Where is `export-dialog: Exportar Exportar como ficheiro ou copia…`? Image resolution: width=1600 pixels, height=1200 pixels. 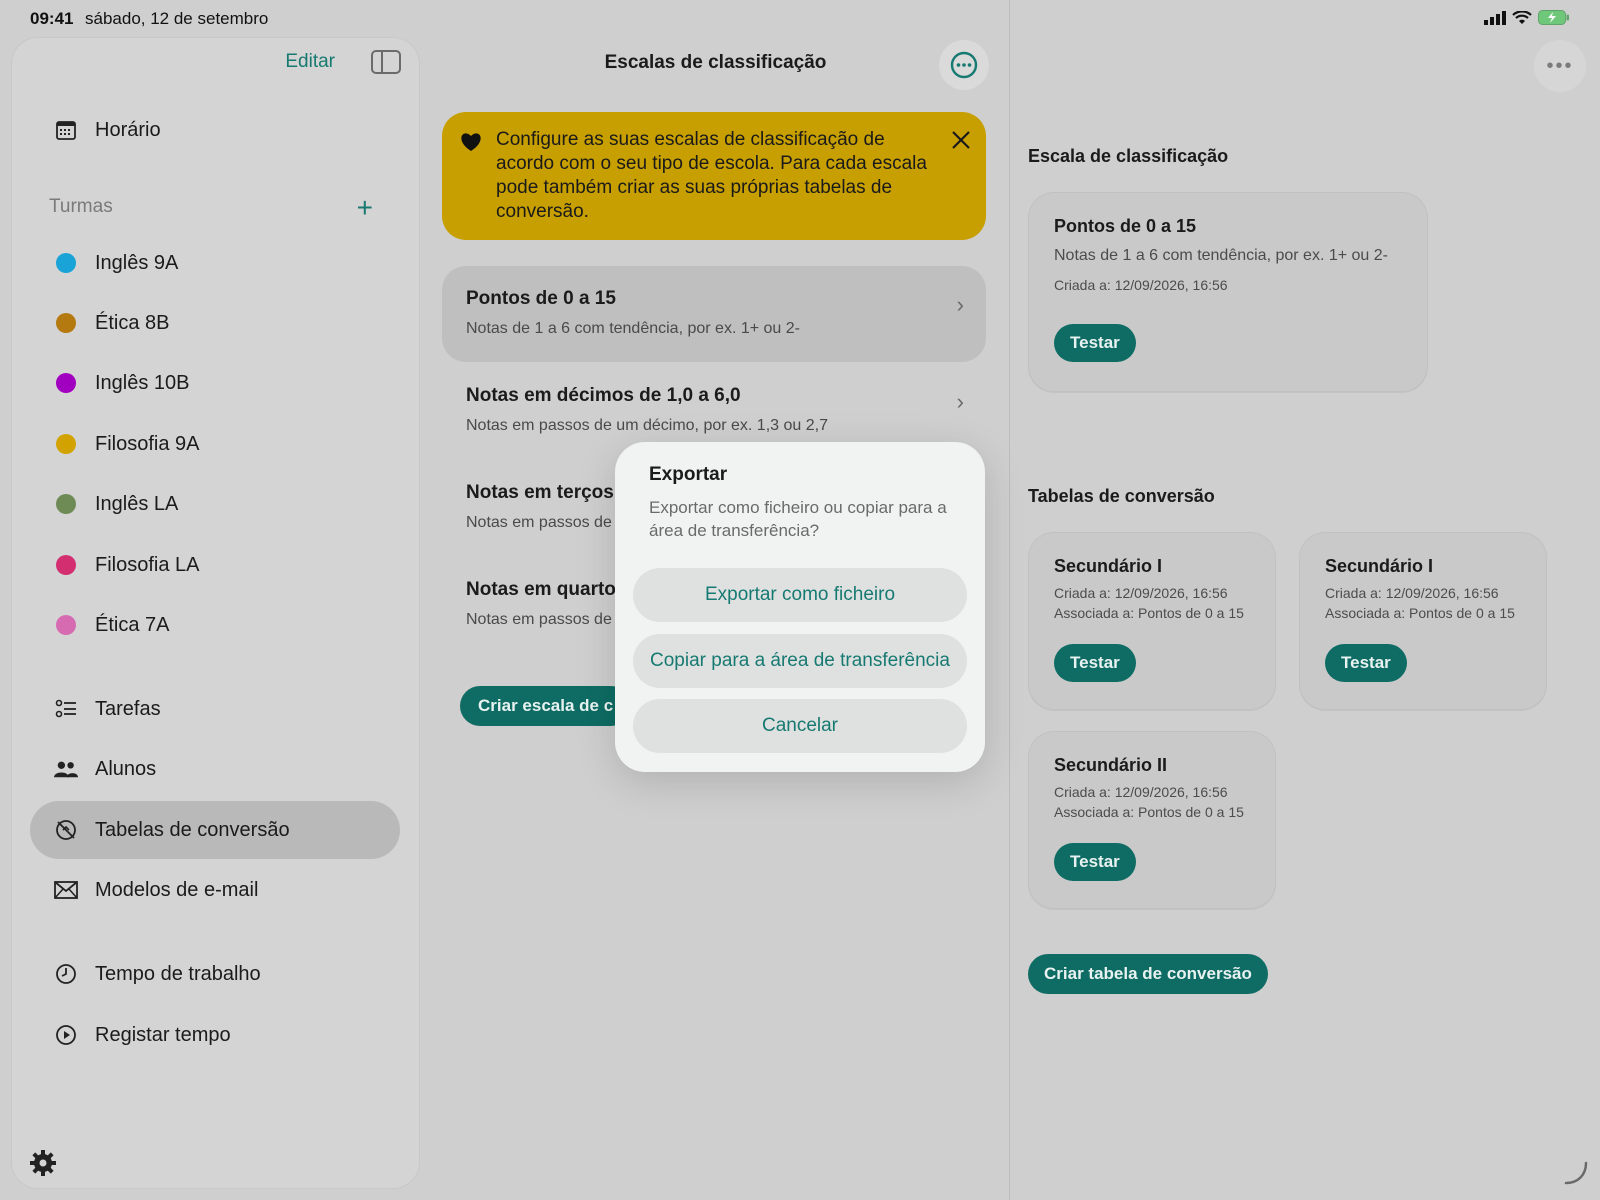
export-dialog: Exportar Exportar como ficheiro ou copia… is located at coordinates (800, 607).